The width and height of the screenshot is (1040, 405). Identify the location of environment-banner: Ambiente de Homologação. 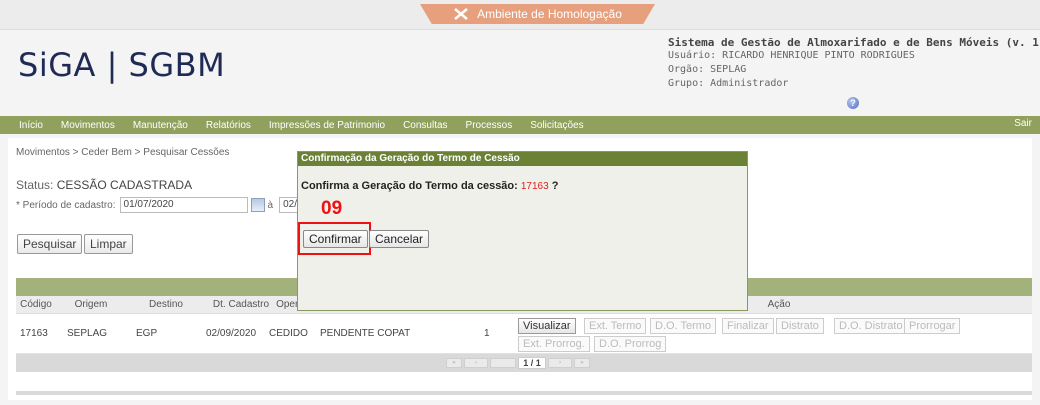
(537, 14).